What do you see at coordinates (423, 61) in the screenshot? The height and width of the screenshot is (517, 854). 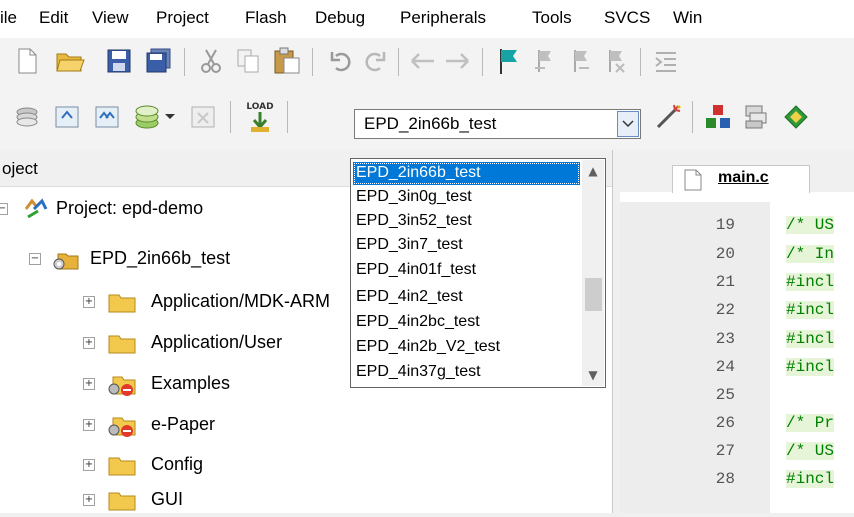 I see `navigate-back-icon` at bounding box center [423, 61].